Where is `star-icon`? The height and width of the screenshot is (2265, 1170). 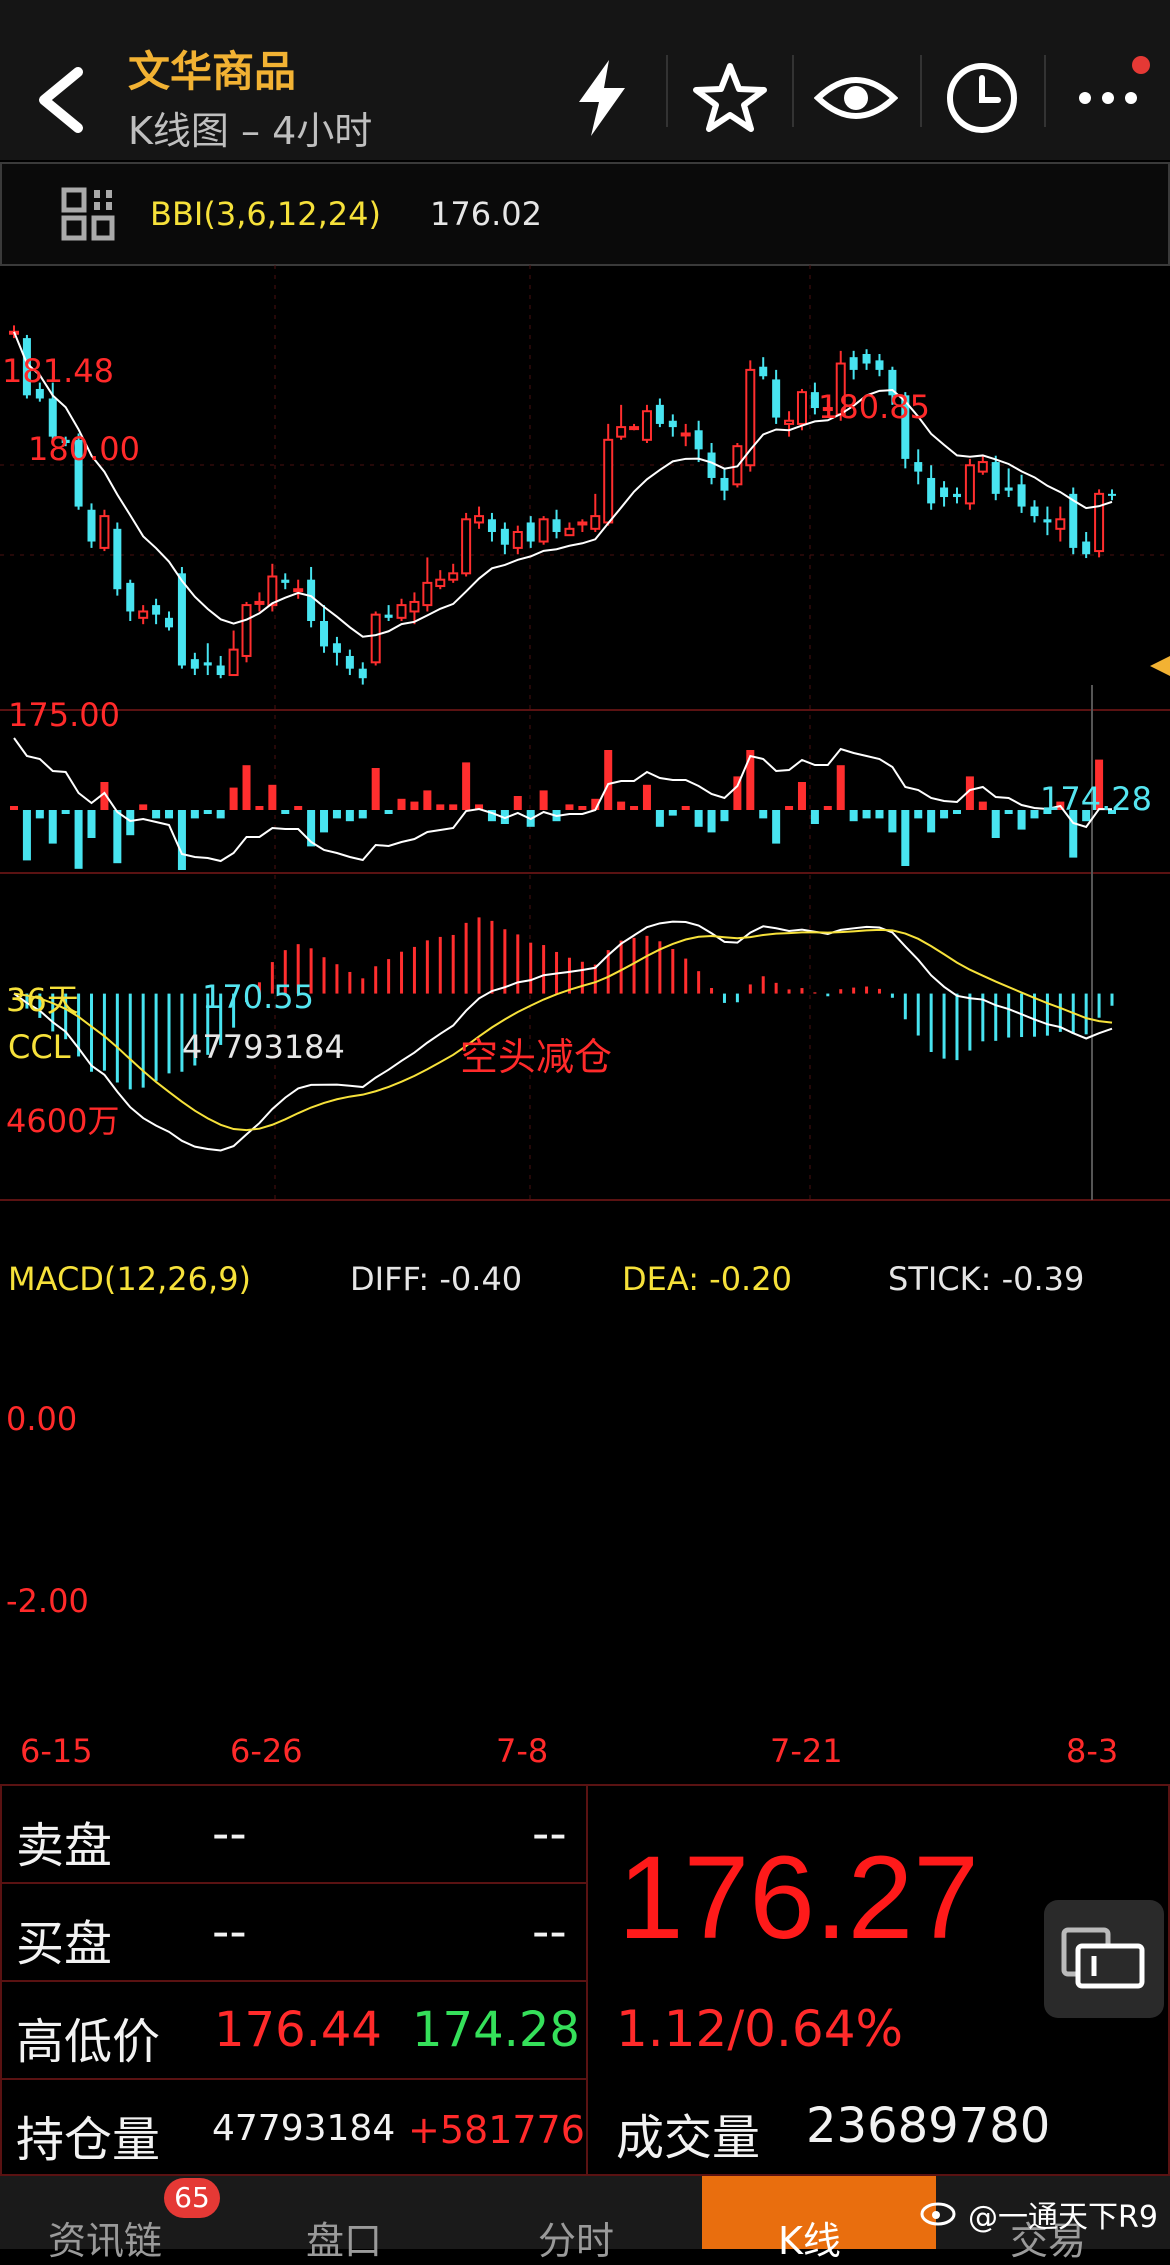 star-icon is located at coordinates (730, 97).